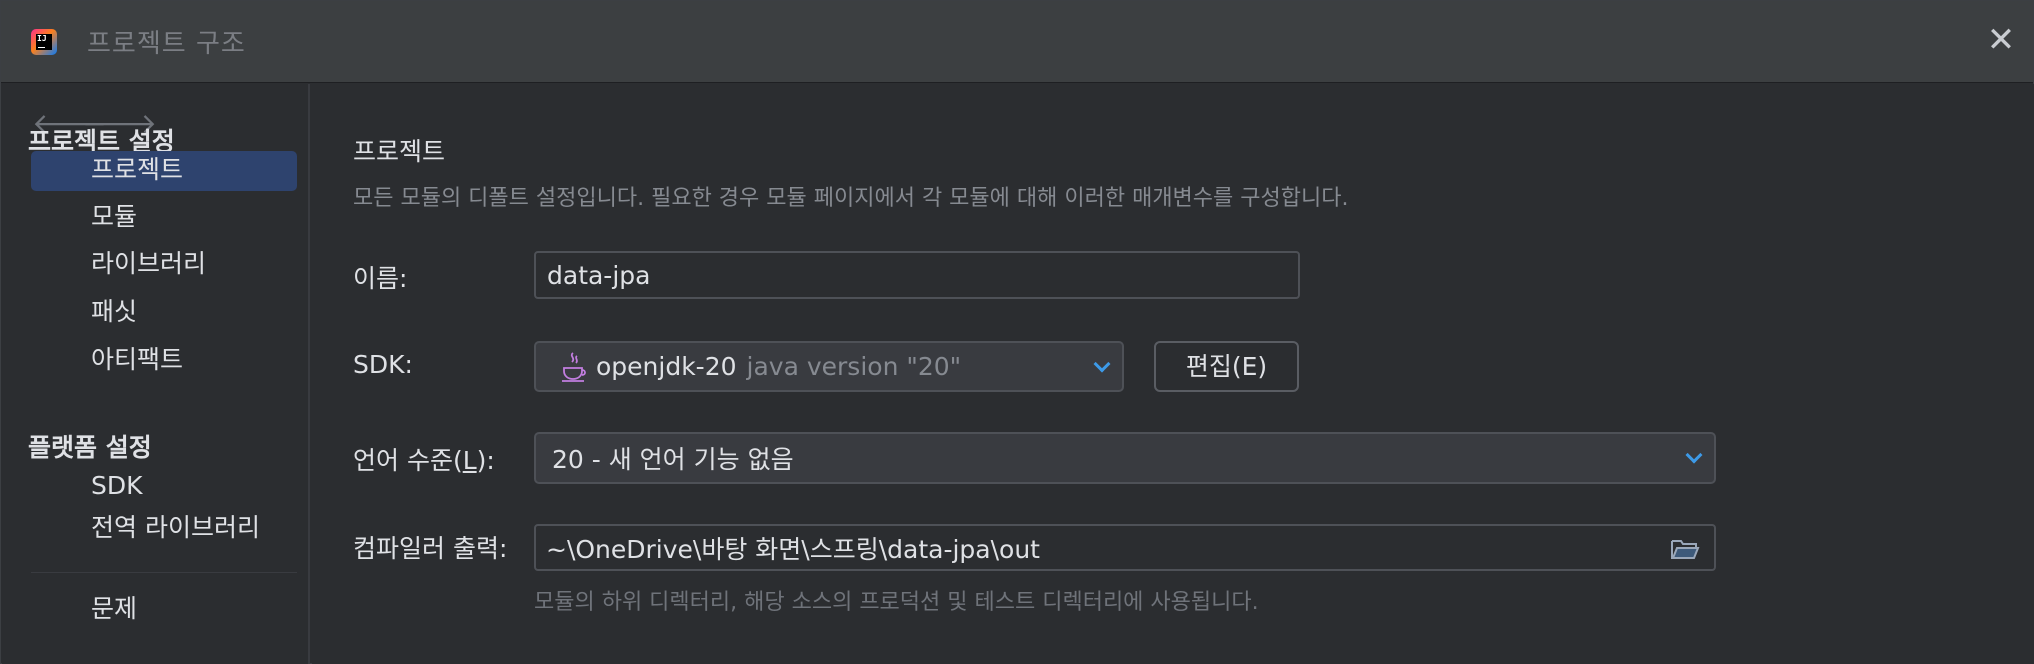  I want to click on sdk-version: java version "20", so click(854, 366).